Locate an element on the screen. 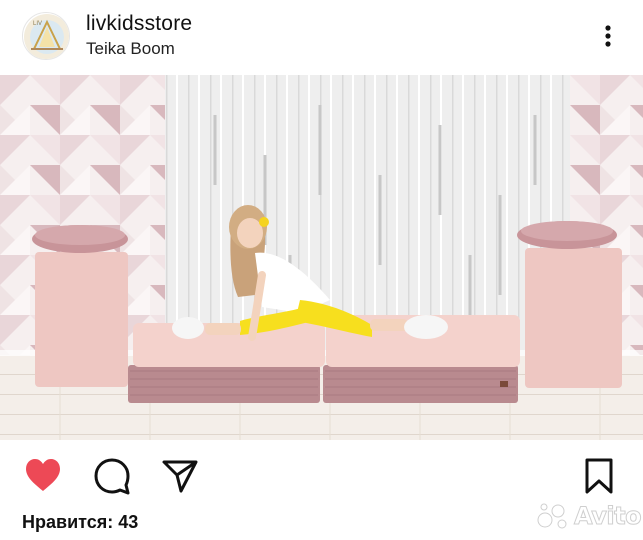  likes-label: Нравится: is located at coordinates (68, 522).